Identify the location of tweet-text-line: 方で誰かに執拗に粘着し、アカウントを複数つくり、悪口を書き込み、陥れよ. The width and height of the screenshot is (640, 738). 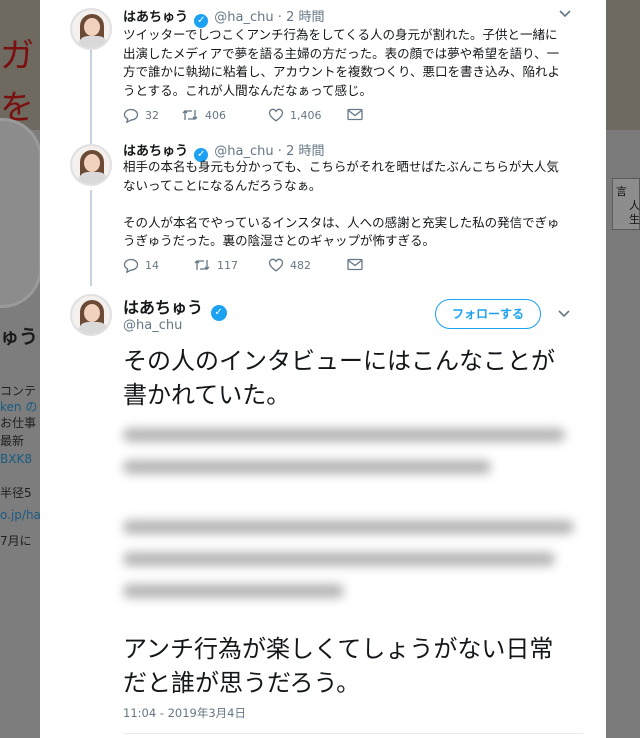
(342, 71).